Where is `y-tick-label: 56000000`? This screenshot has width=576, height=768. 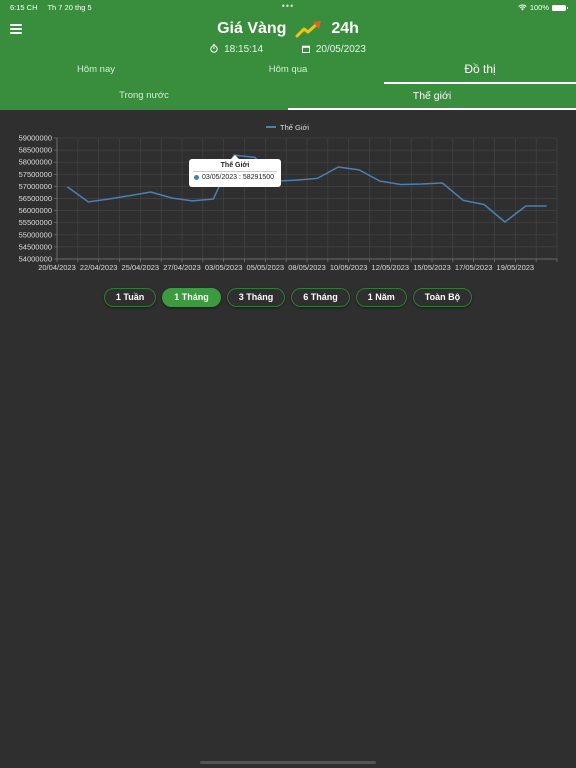 y-tick-label: 56000000 is located at coordinates (35, 210).